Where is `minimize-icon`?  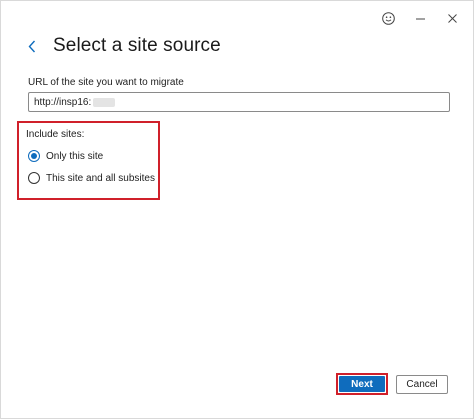
minimize-icon is located at coordinates (420, 18).